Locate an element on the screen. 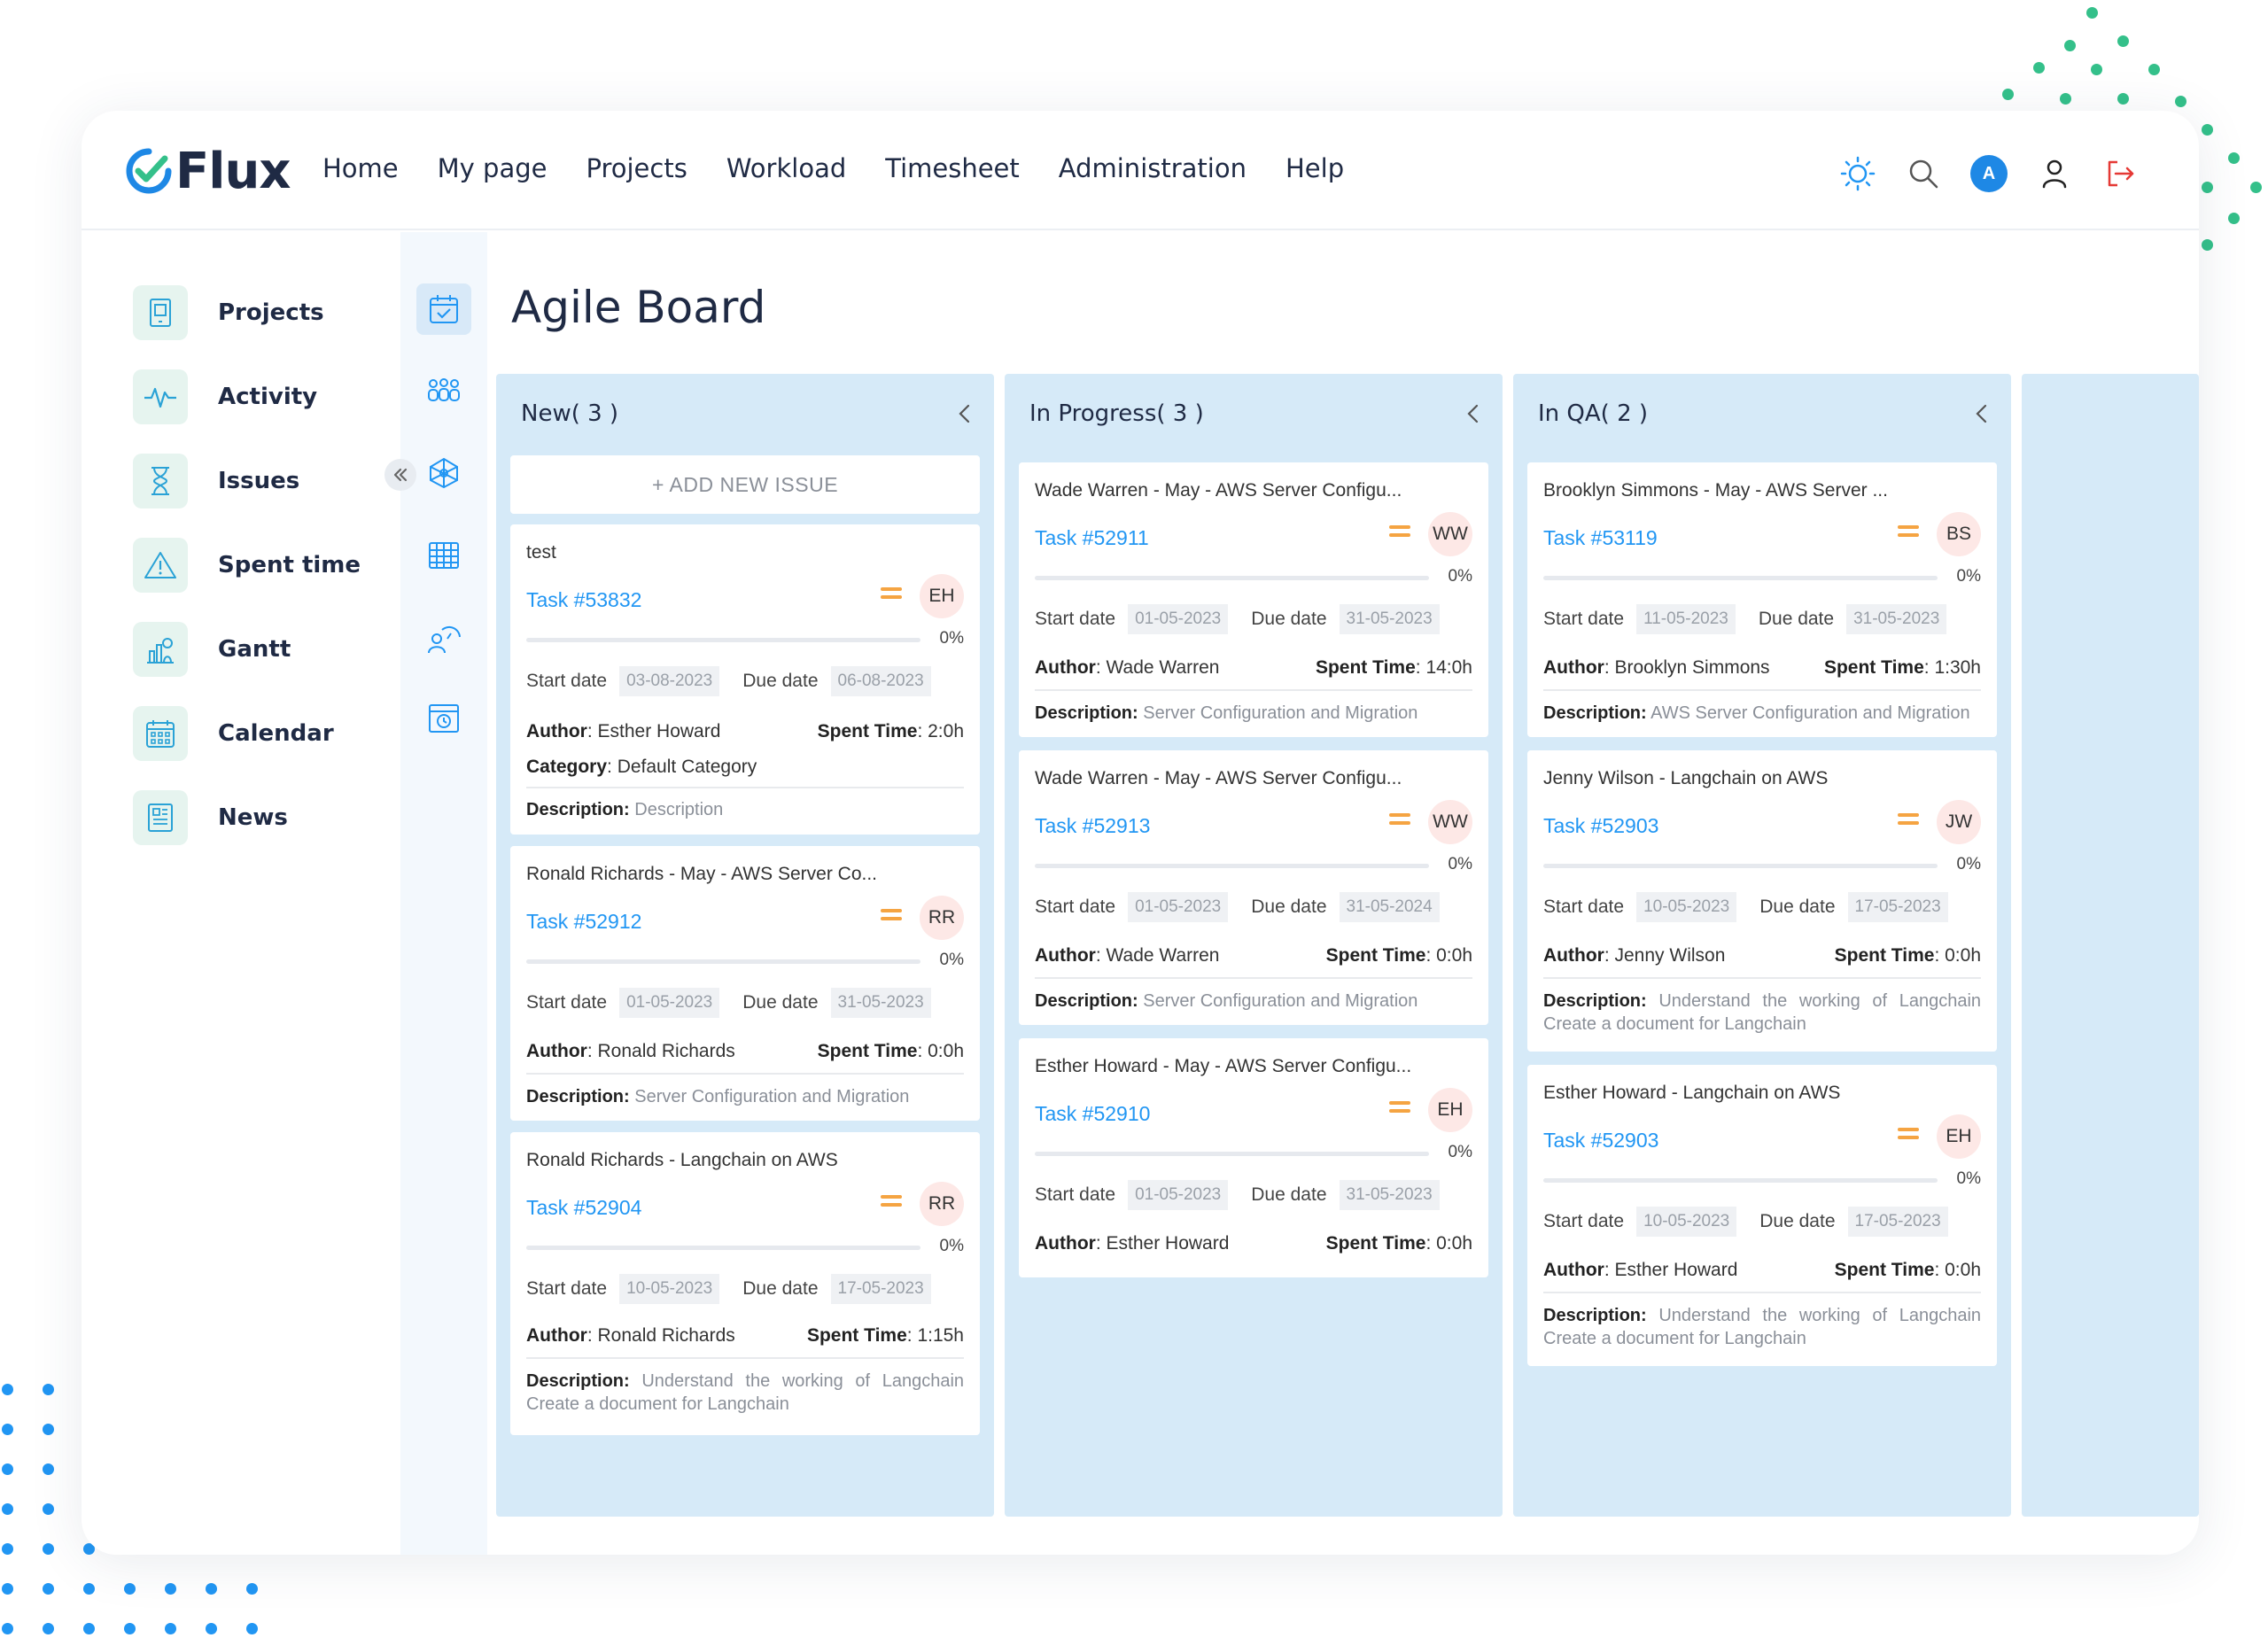 The height and width of the screenshot is (1638, 2268). logo-check-icon is located at coordinates (149, 171).